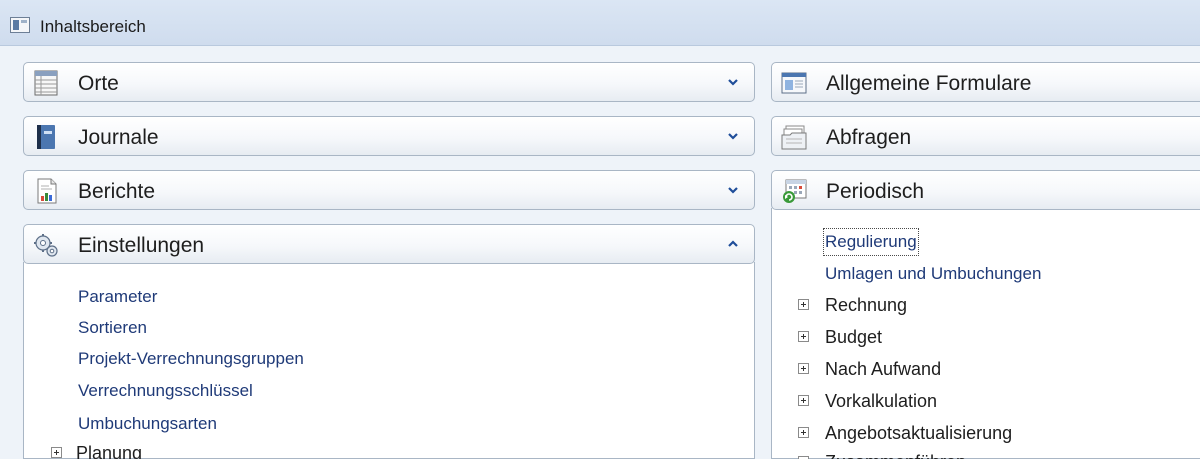  Describe the element at coordinates (118, 137) in the screenshot. I see `panel-title-journale: Journale` at that location.